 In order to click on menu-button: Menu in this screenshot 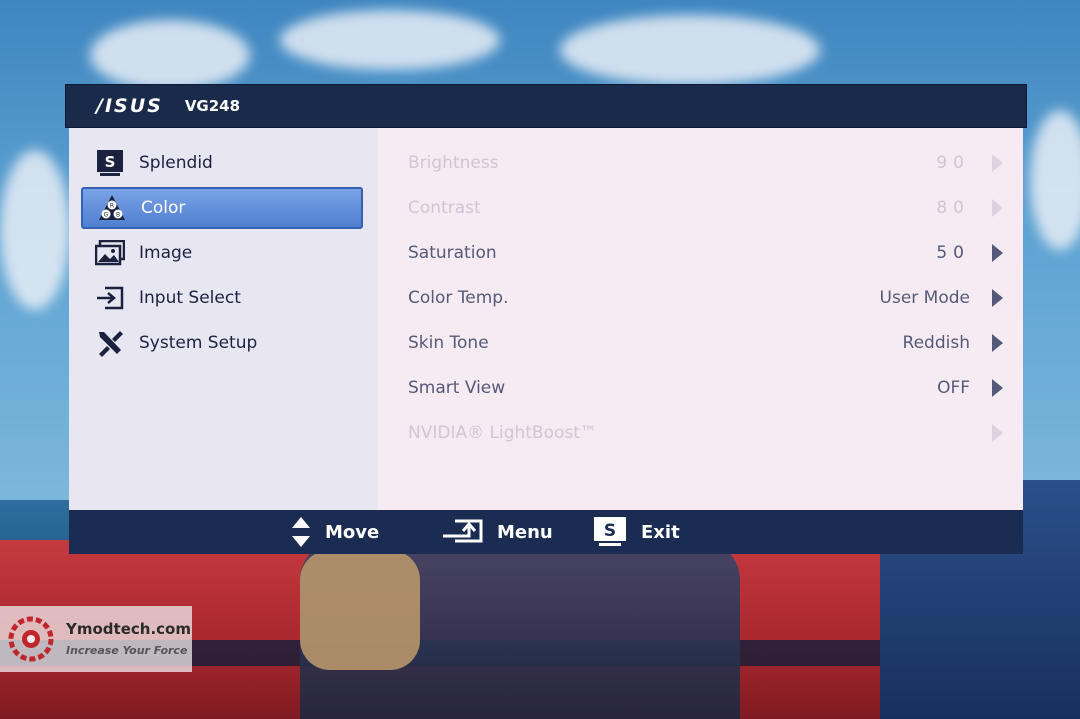, I will do `click(497, 532)`.